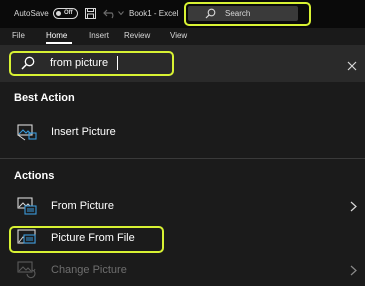 Image resolution: width=365 pixels, height=286 pixels. What do you see at coordinates (182, 132) in the screenshot?
I see `result-insert-picture: Insert Picture` at bounding box center [182, 132].